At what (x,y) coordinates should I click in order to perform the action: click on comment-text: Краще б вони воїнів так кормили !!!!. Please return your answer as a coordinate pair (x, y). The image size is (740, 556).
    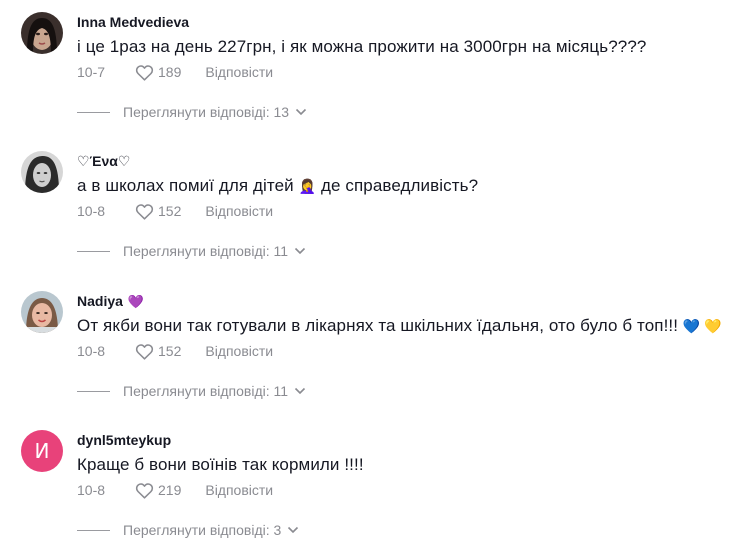
    Looking at the image, I should click on (220, 464).